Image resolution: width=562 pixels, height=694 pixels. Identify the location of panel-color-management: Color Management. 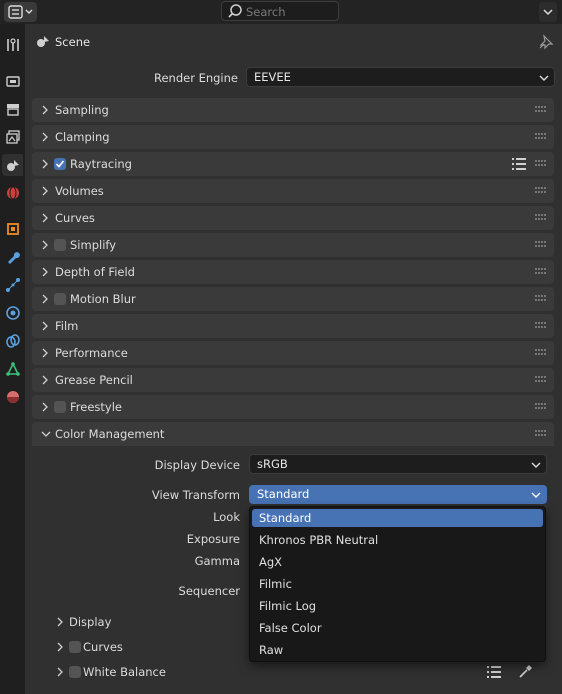
(293, 434).